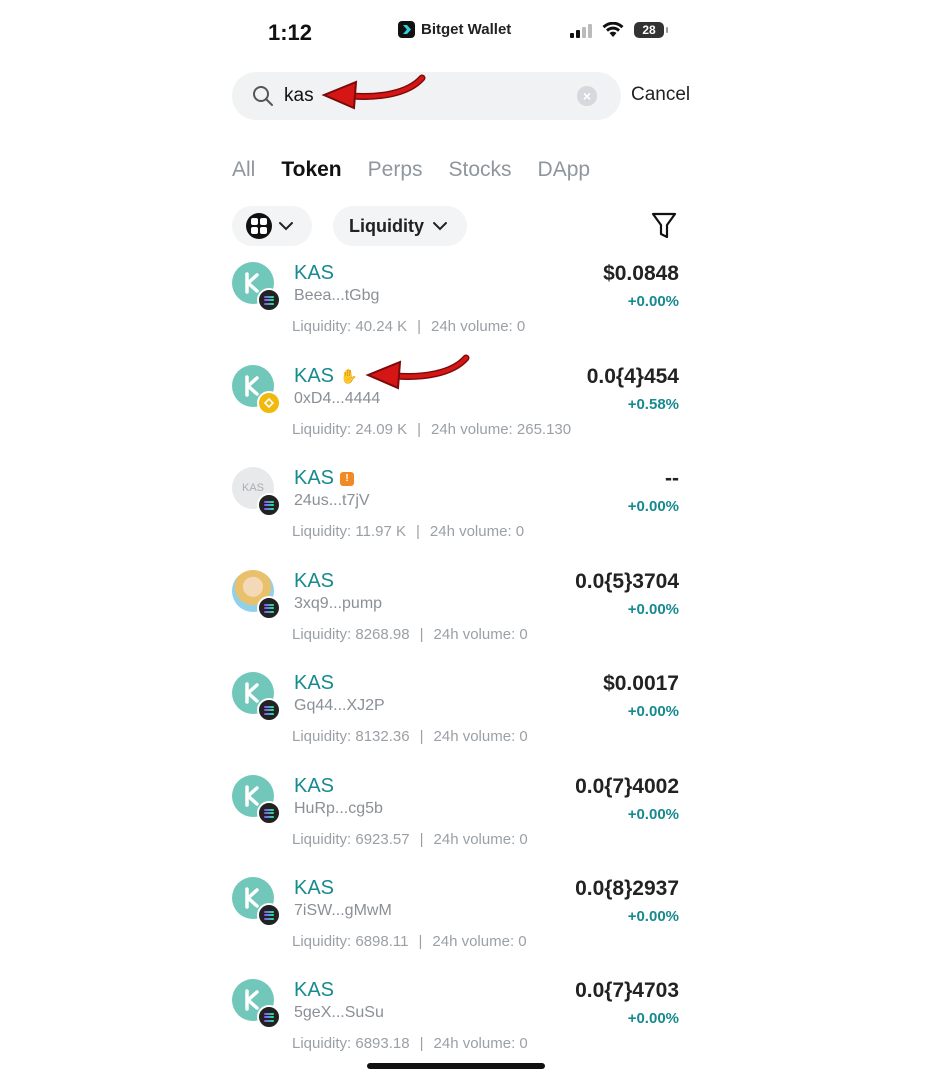 The height and width of the screenshot is (1081, 929). I want to click on token-price: 0.0{4}454, so click(632, 376).